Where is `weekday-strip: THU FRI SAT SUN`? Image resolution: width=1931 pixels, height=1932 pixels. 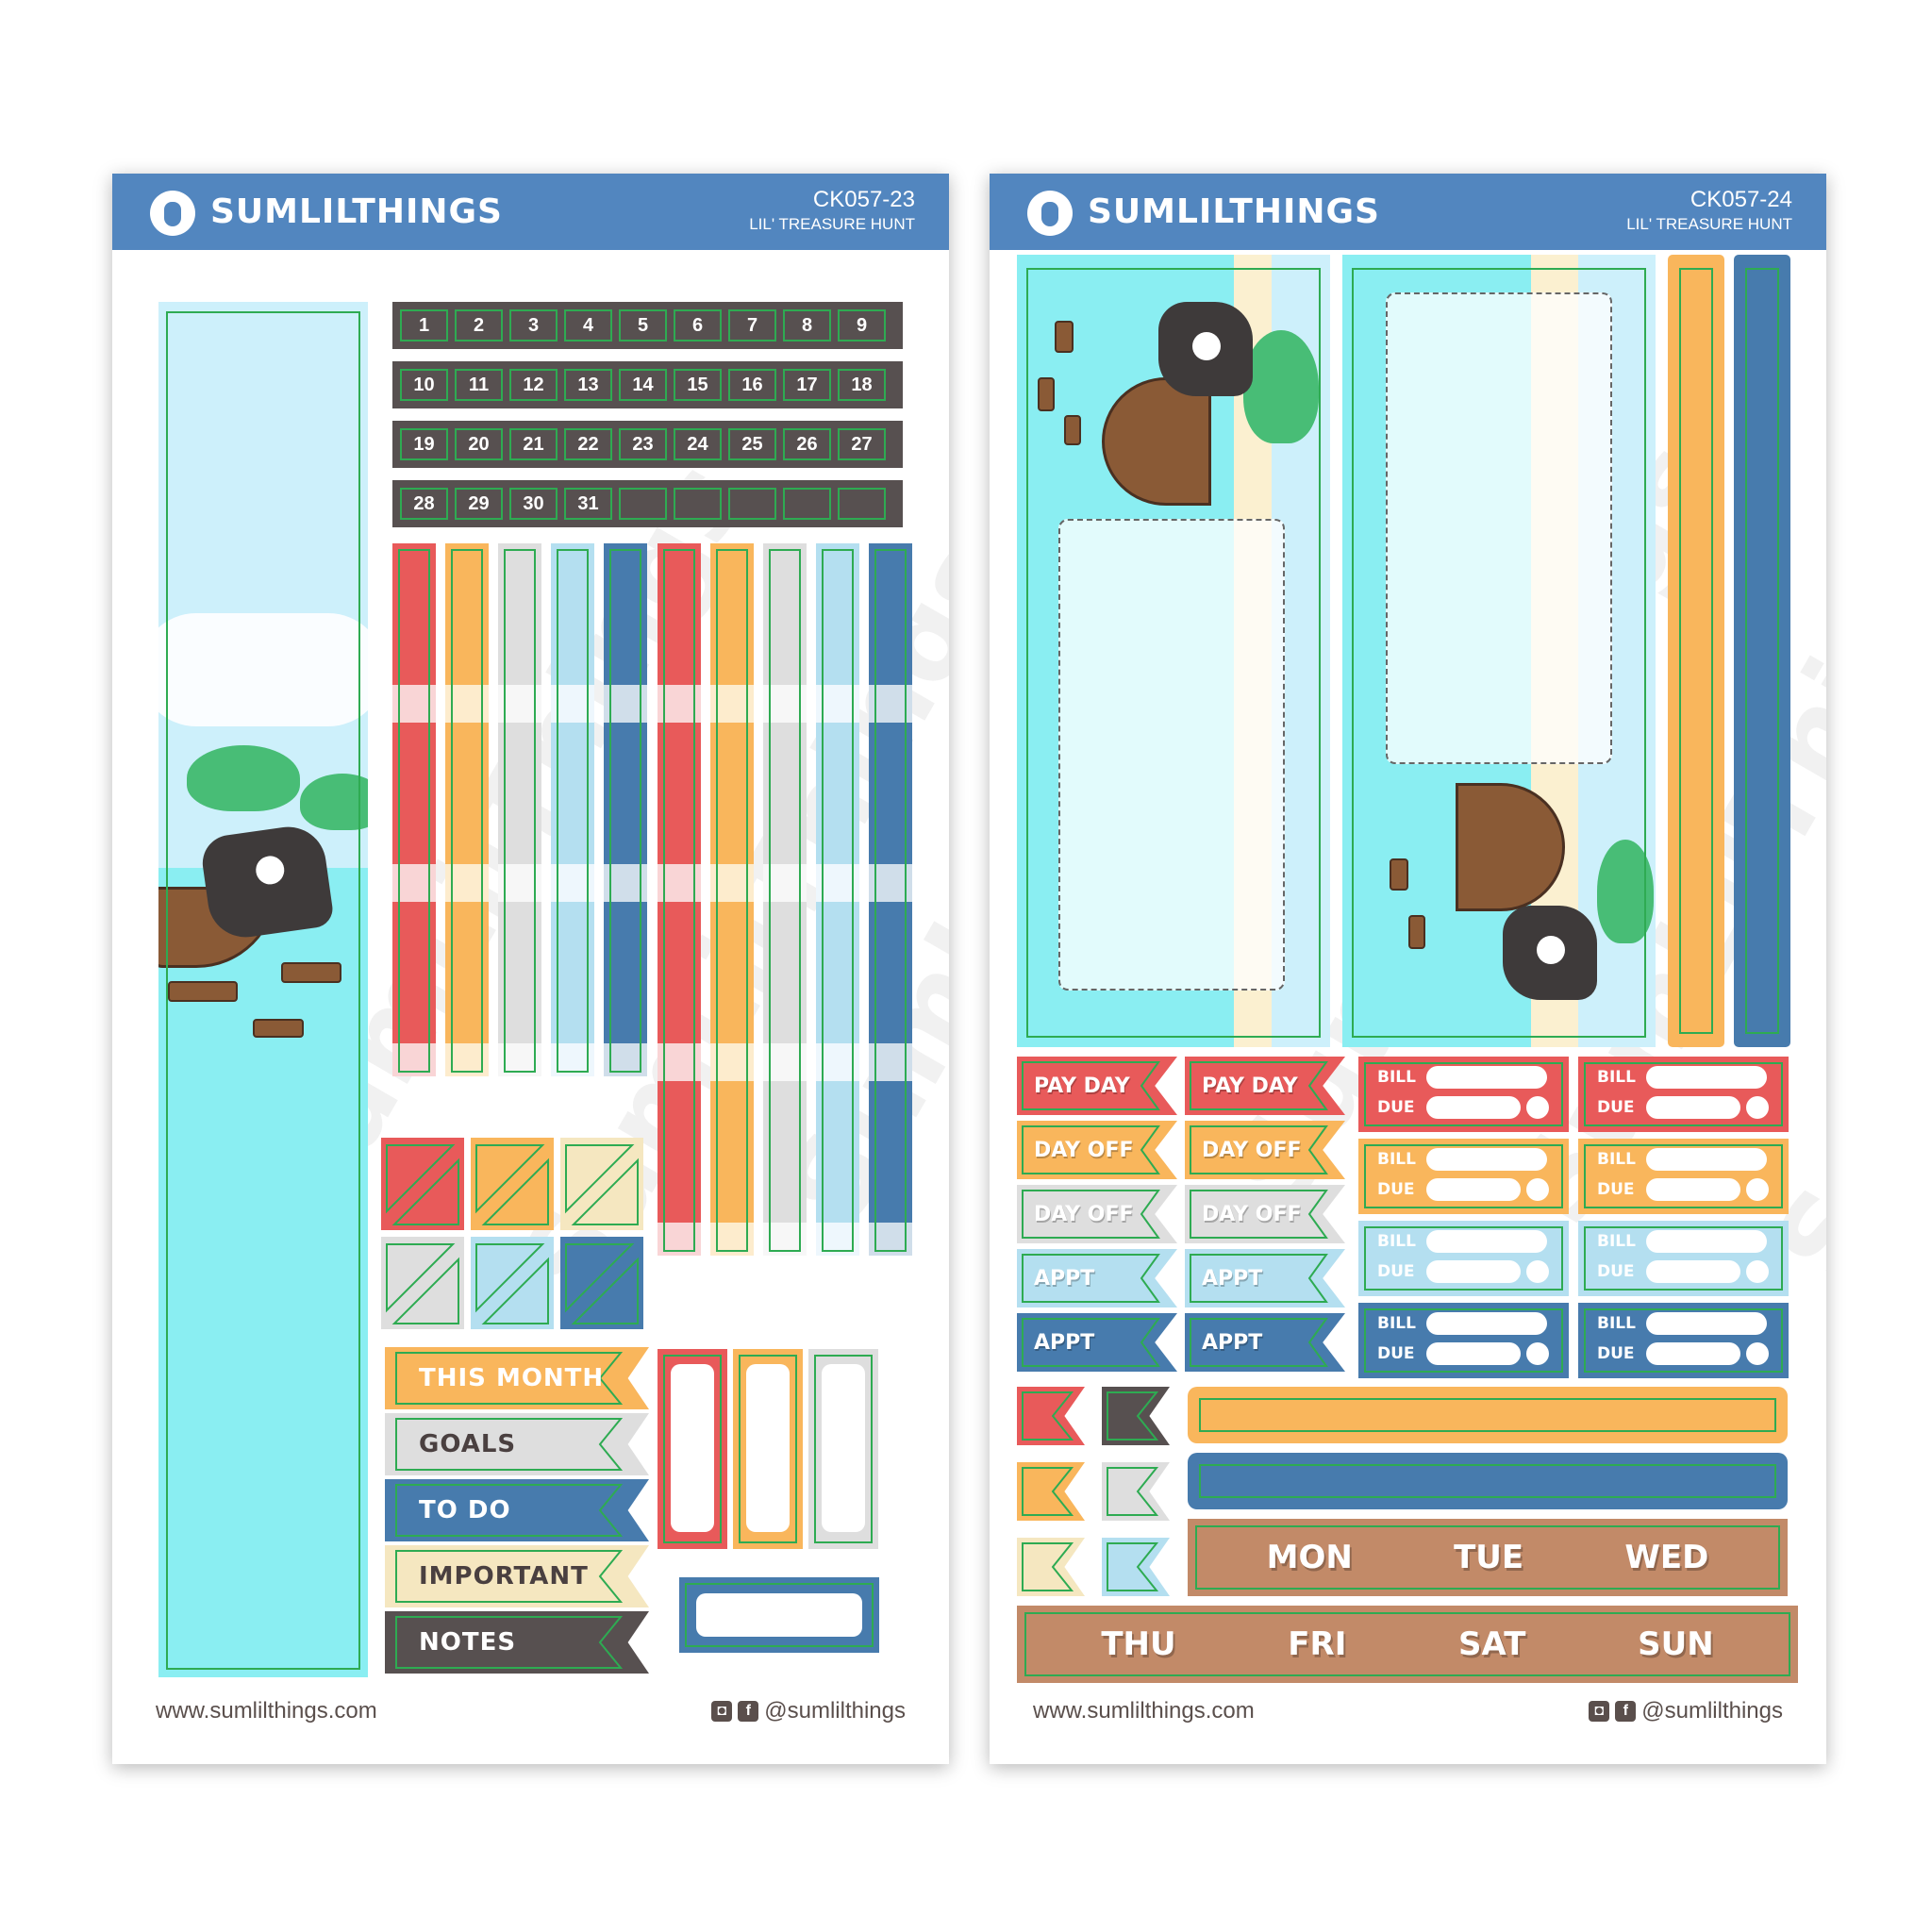 weekday-strip: THU FRI SAT SUN is located at coordinates (1407, 1645).